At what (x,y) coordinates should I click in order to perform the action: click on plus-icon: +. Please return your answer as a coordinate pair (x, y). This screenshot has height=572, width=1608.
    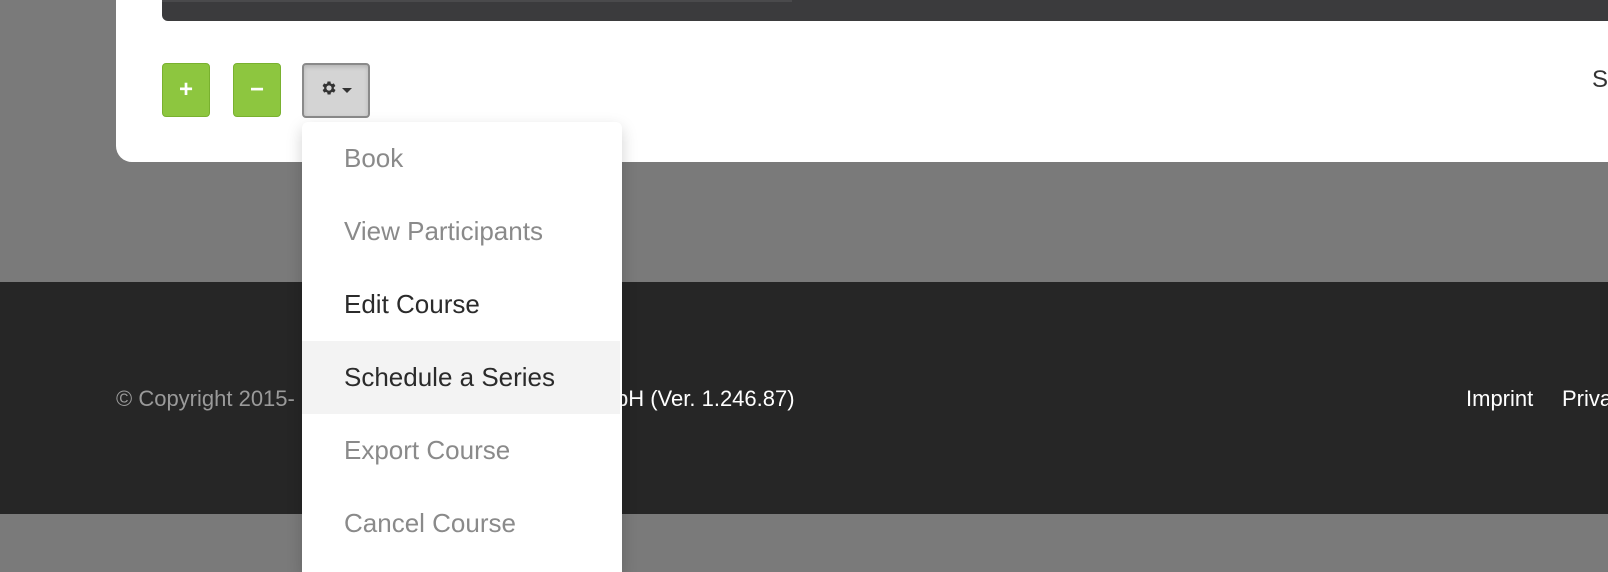
    Looking at the image, I should click on (185, 89).